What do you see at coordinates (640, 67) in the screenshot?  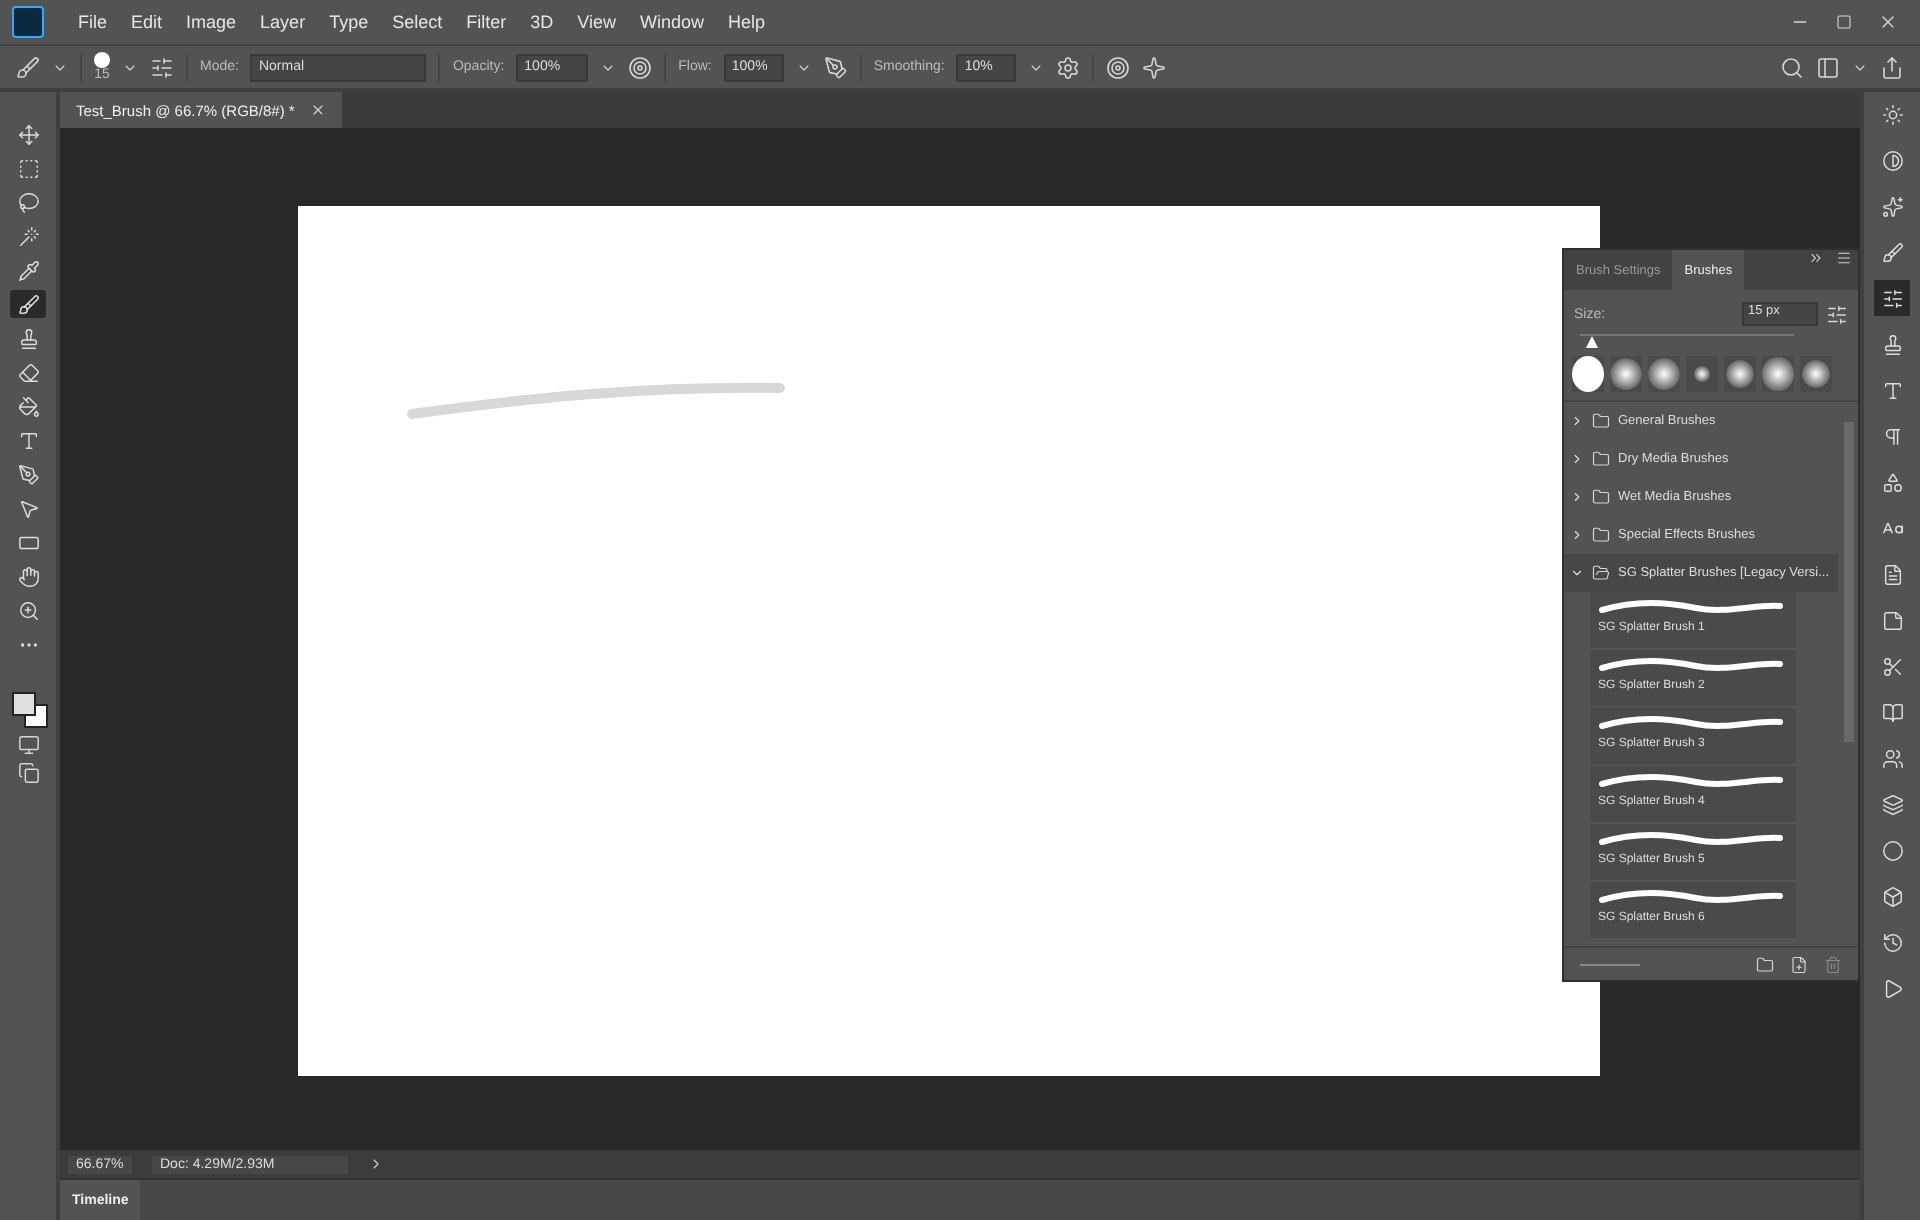 I see `pressure-opacity-icon` at bounding box center [640, 67].